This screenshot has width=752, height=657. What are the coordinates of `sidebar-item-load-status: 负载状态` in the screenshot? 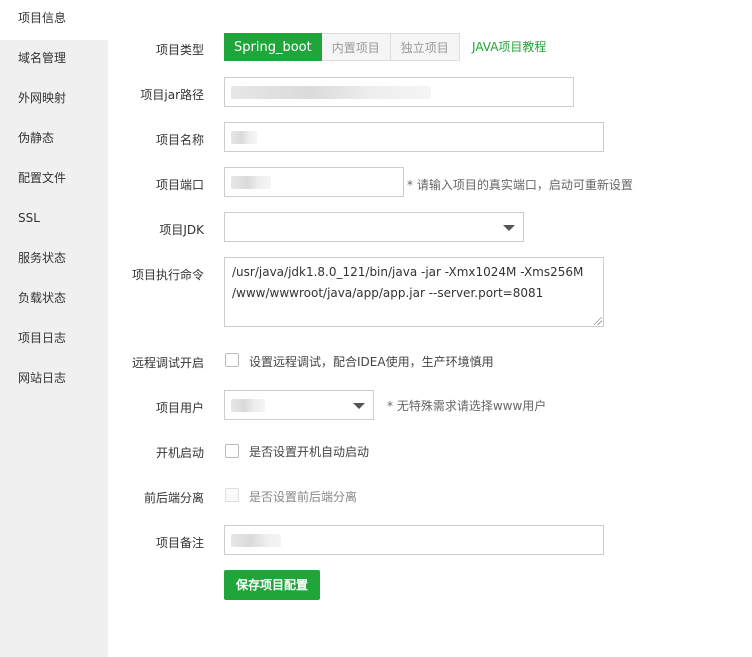 It's located at (54, 300).